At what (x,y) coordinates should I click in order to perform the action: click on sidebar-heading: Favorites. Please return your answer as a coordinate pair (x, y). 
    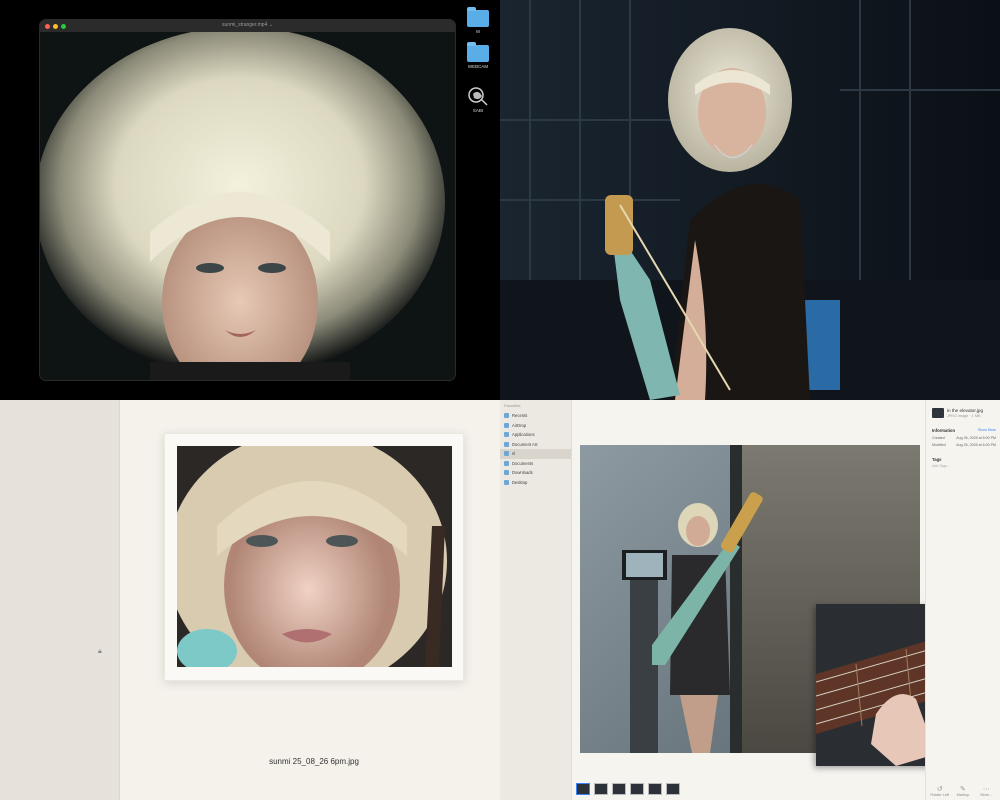
    Looking at the image, I should click on (512, 405).